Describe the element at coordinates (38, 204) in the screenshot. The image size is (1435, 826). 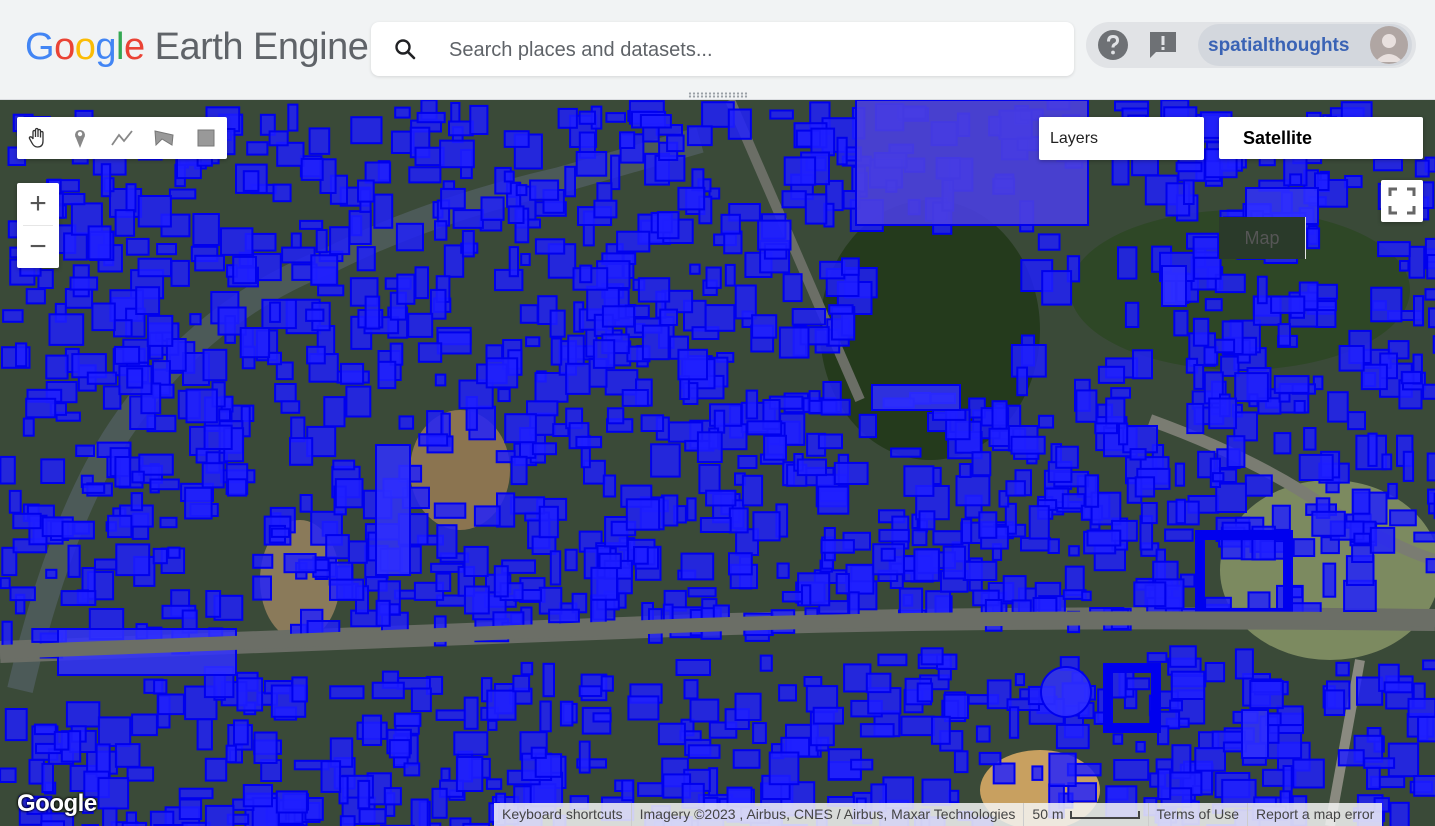
I see `zoom-in-button: +` at that location.